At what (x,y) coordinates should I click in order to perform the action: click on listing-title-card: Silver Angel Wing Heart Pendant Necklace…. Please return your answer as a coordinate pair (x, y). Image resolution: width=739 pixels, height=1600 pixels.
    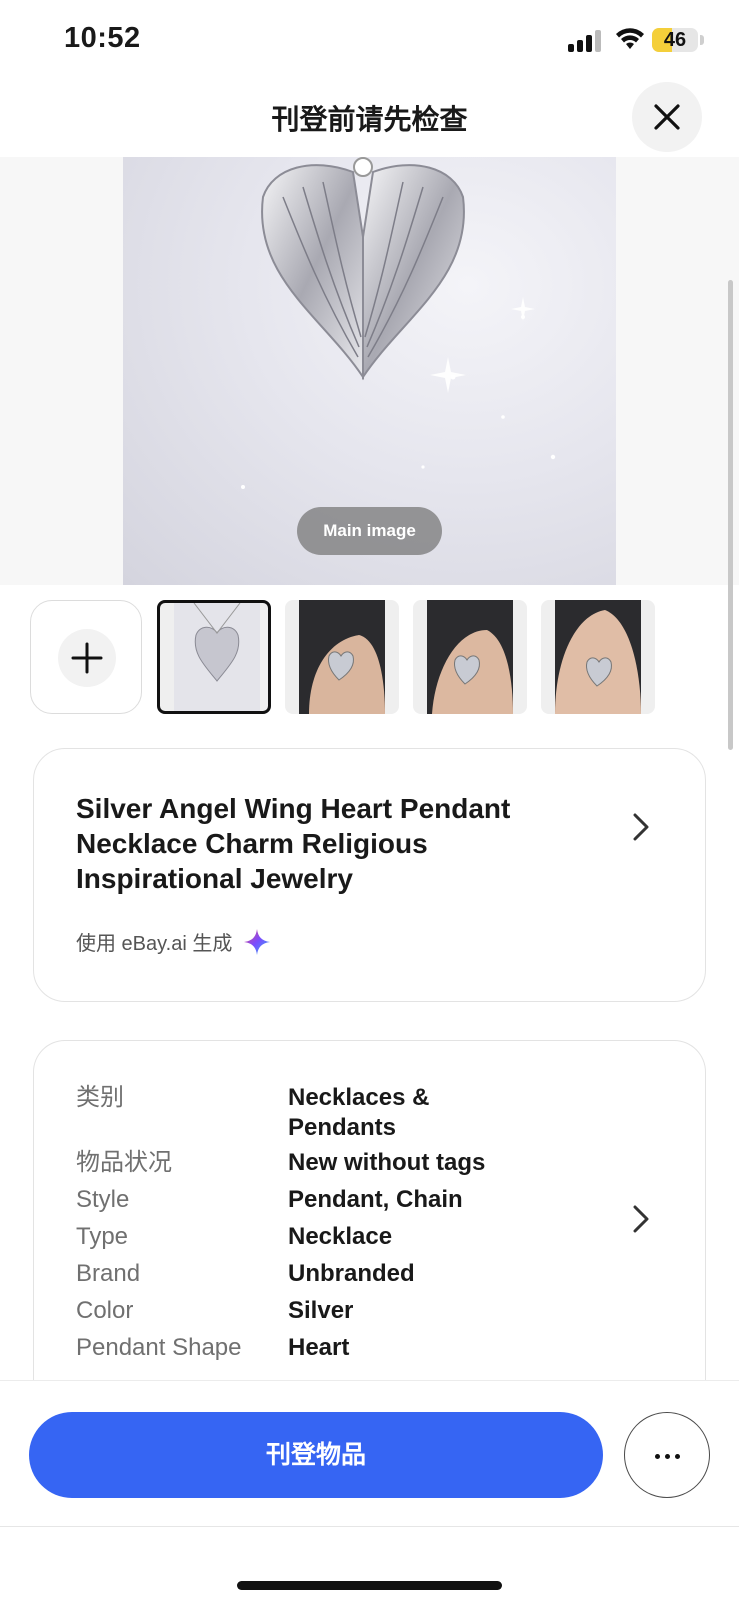
    Looking at the image, I should click on (369, 875).